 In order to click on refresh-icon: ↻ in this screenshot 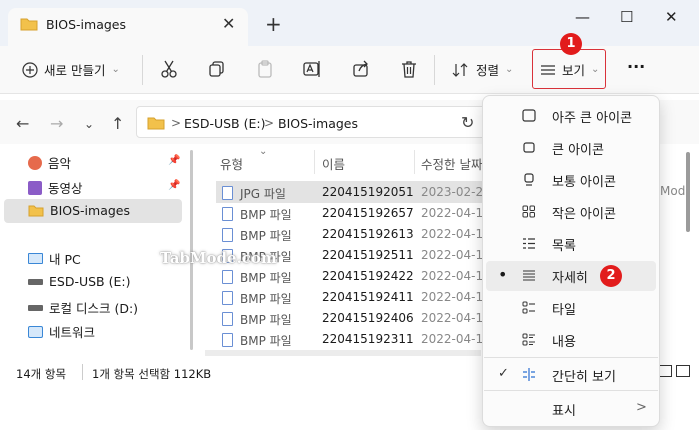, I will do `click(467, 122)`.